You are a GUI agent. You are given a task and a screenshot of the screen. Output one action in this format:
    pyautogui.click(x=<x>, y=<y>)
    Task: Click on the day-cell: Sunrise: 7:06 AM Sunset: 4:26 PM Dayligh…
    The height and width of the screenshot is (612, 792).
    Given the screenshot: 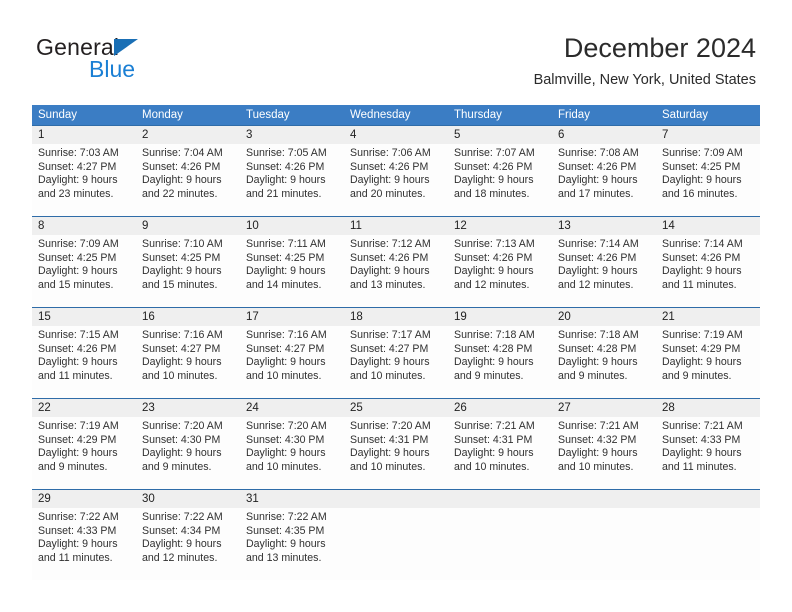 What is the action you would take?
    pyautogui.click(x=396, y=180)
    